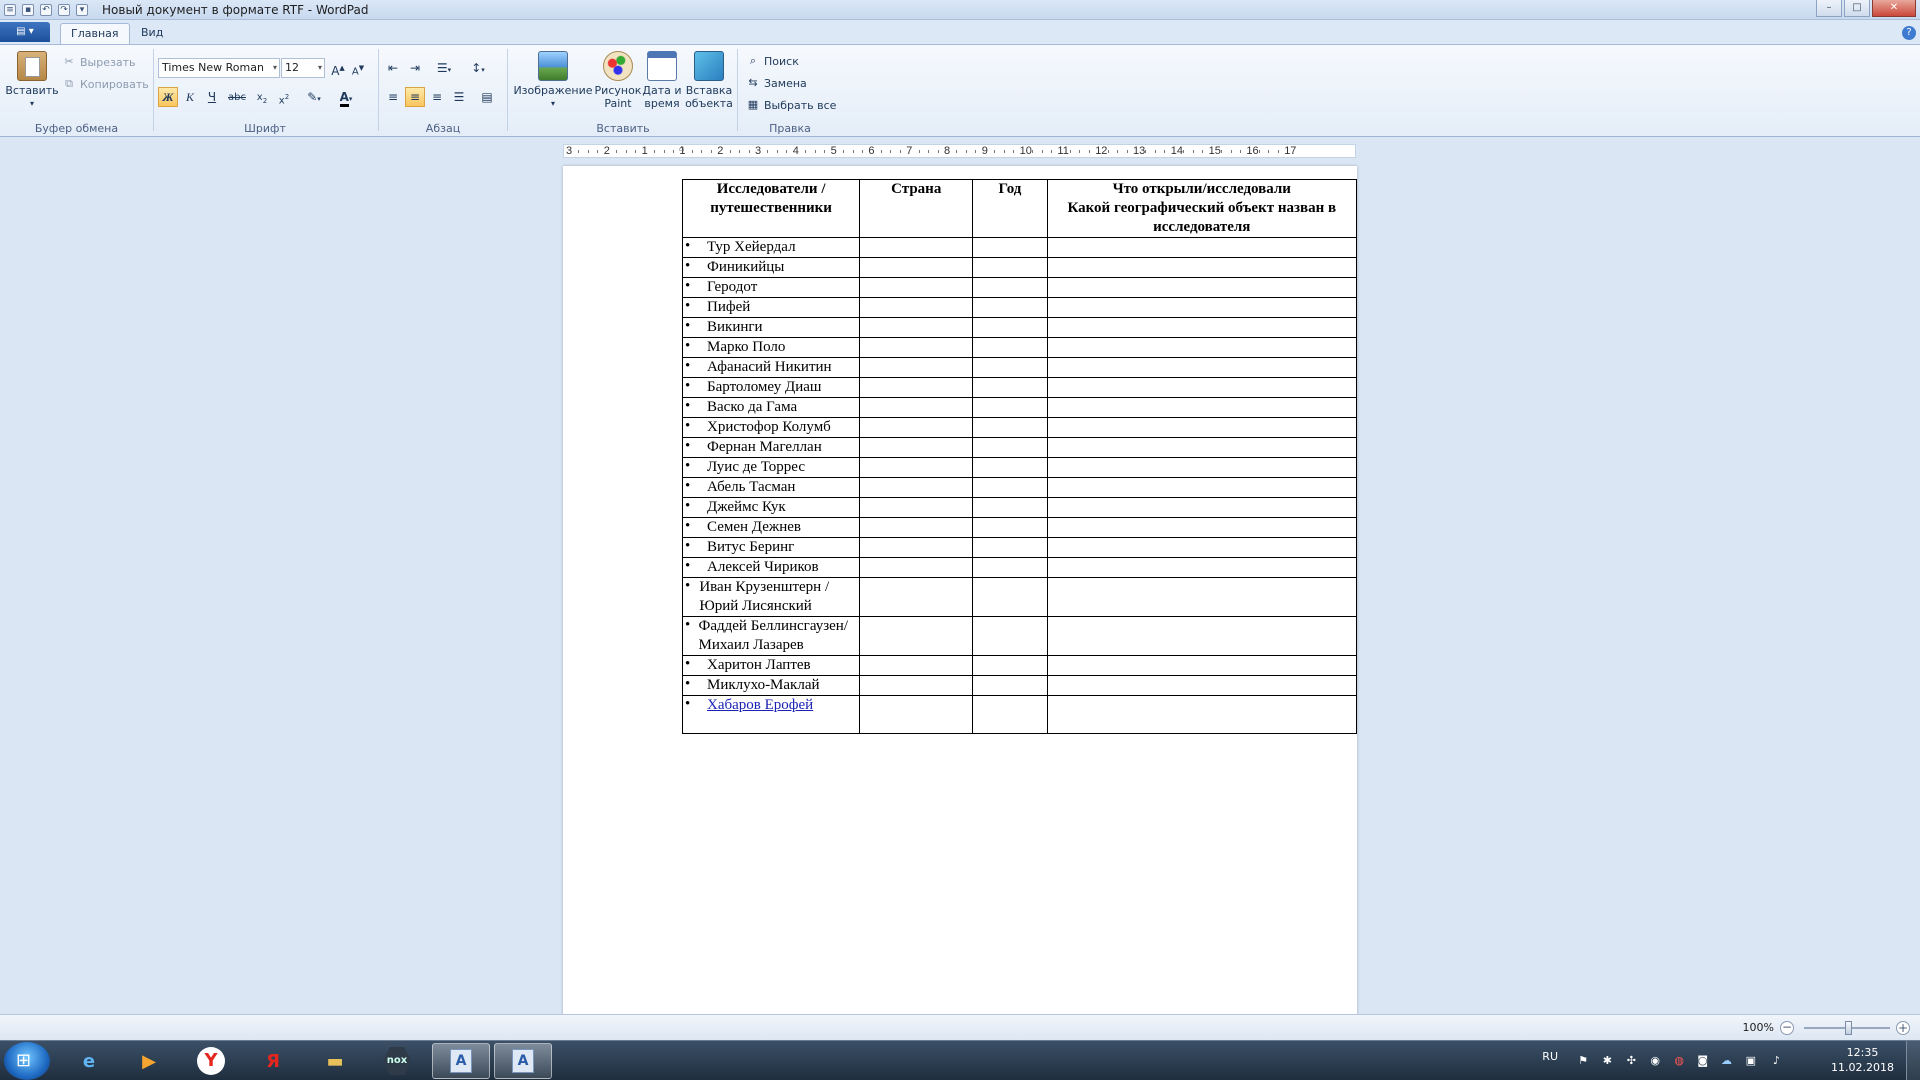 The image size is (1920, 1080). What do you see at coordinates (105, 84) in the screenshot?
I see `copy-button: ⧉ Копировать` at bounding box center [105, 84].